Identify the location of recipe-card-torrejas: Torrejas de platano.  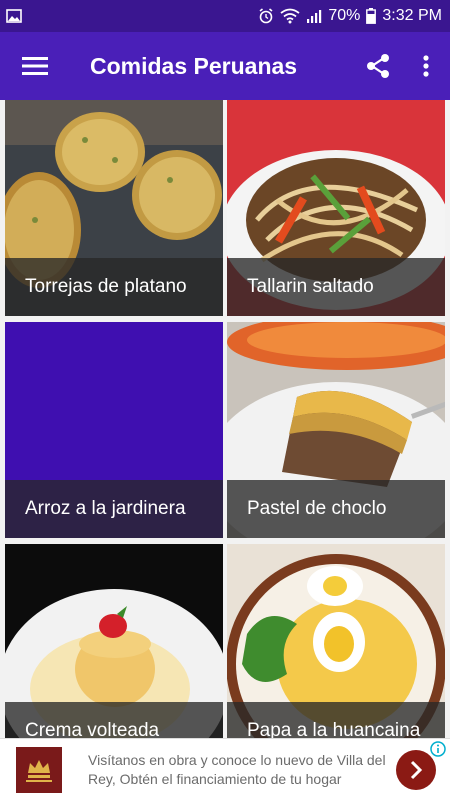
(114, 208).